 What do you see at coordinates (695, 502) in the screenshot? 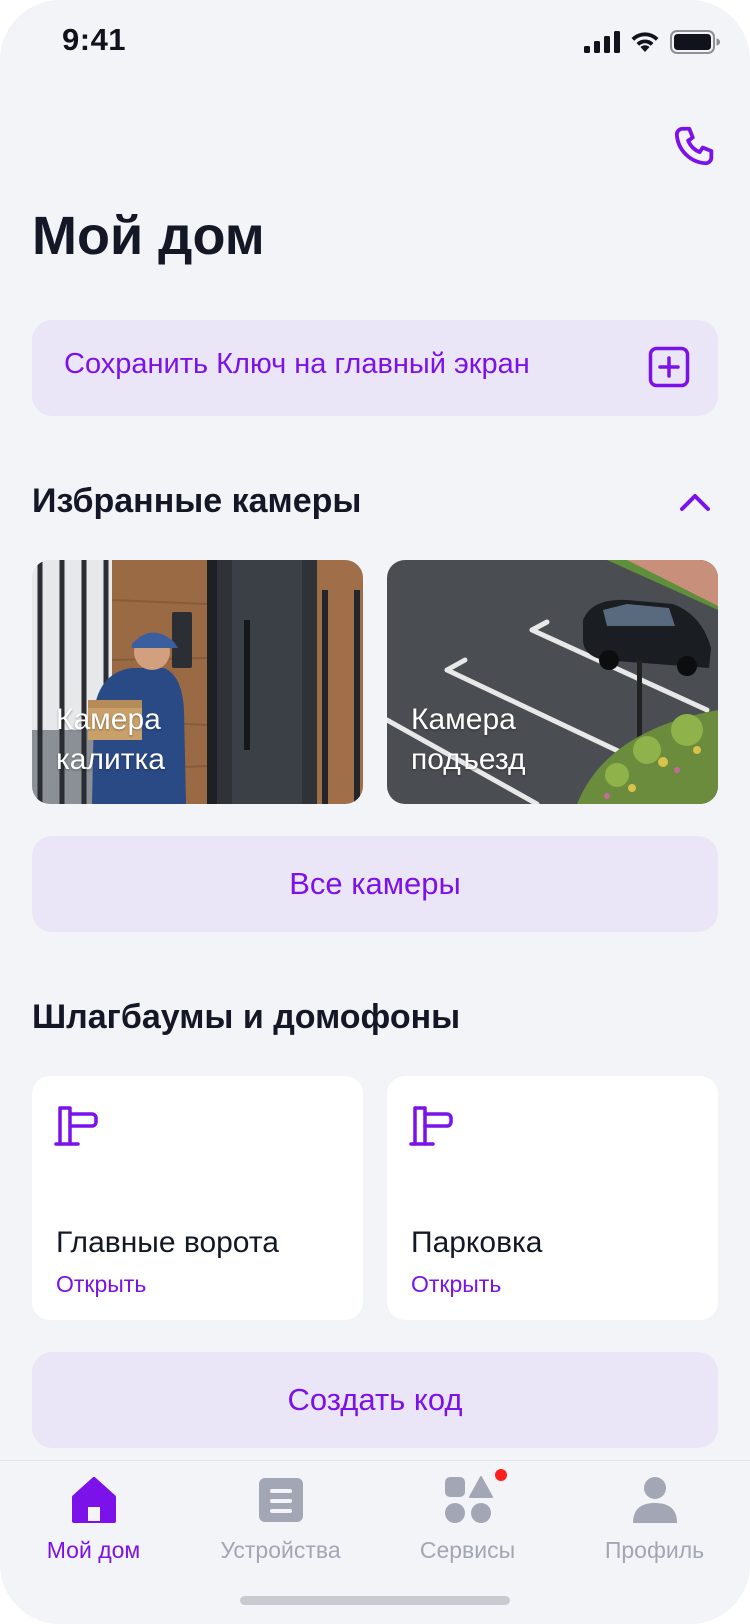
I see `chevron-up-icon` at bounding box center [695, 502].